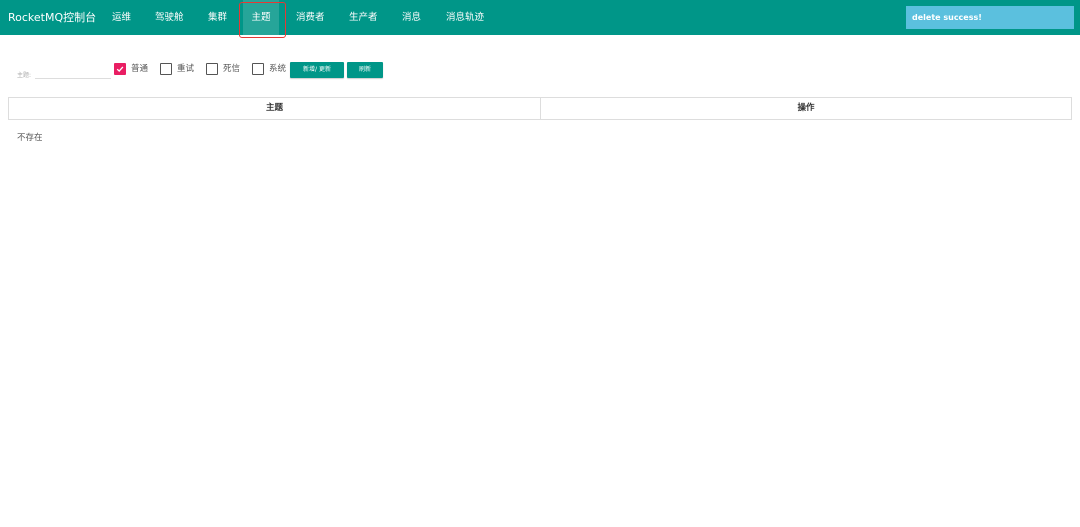  Describe the element at coordinates (540, 108) in the screenshot. I see `topic-table: 主题 操作` at that location.